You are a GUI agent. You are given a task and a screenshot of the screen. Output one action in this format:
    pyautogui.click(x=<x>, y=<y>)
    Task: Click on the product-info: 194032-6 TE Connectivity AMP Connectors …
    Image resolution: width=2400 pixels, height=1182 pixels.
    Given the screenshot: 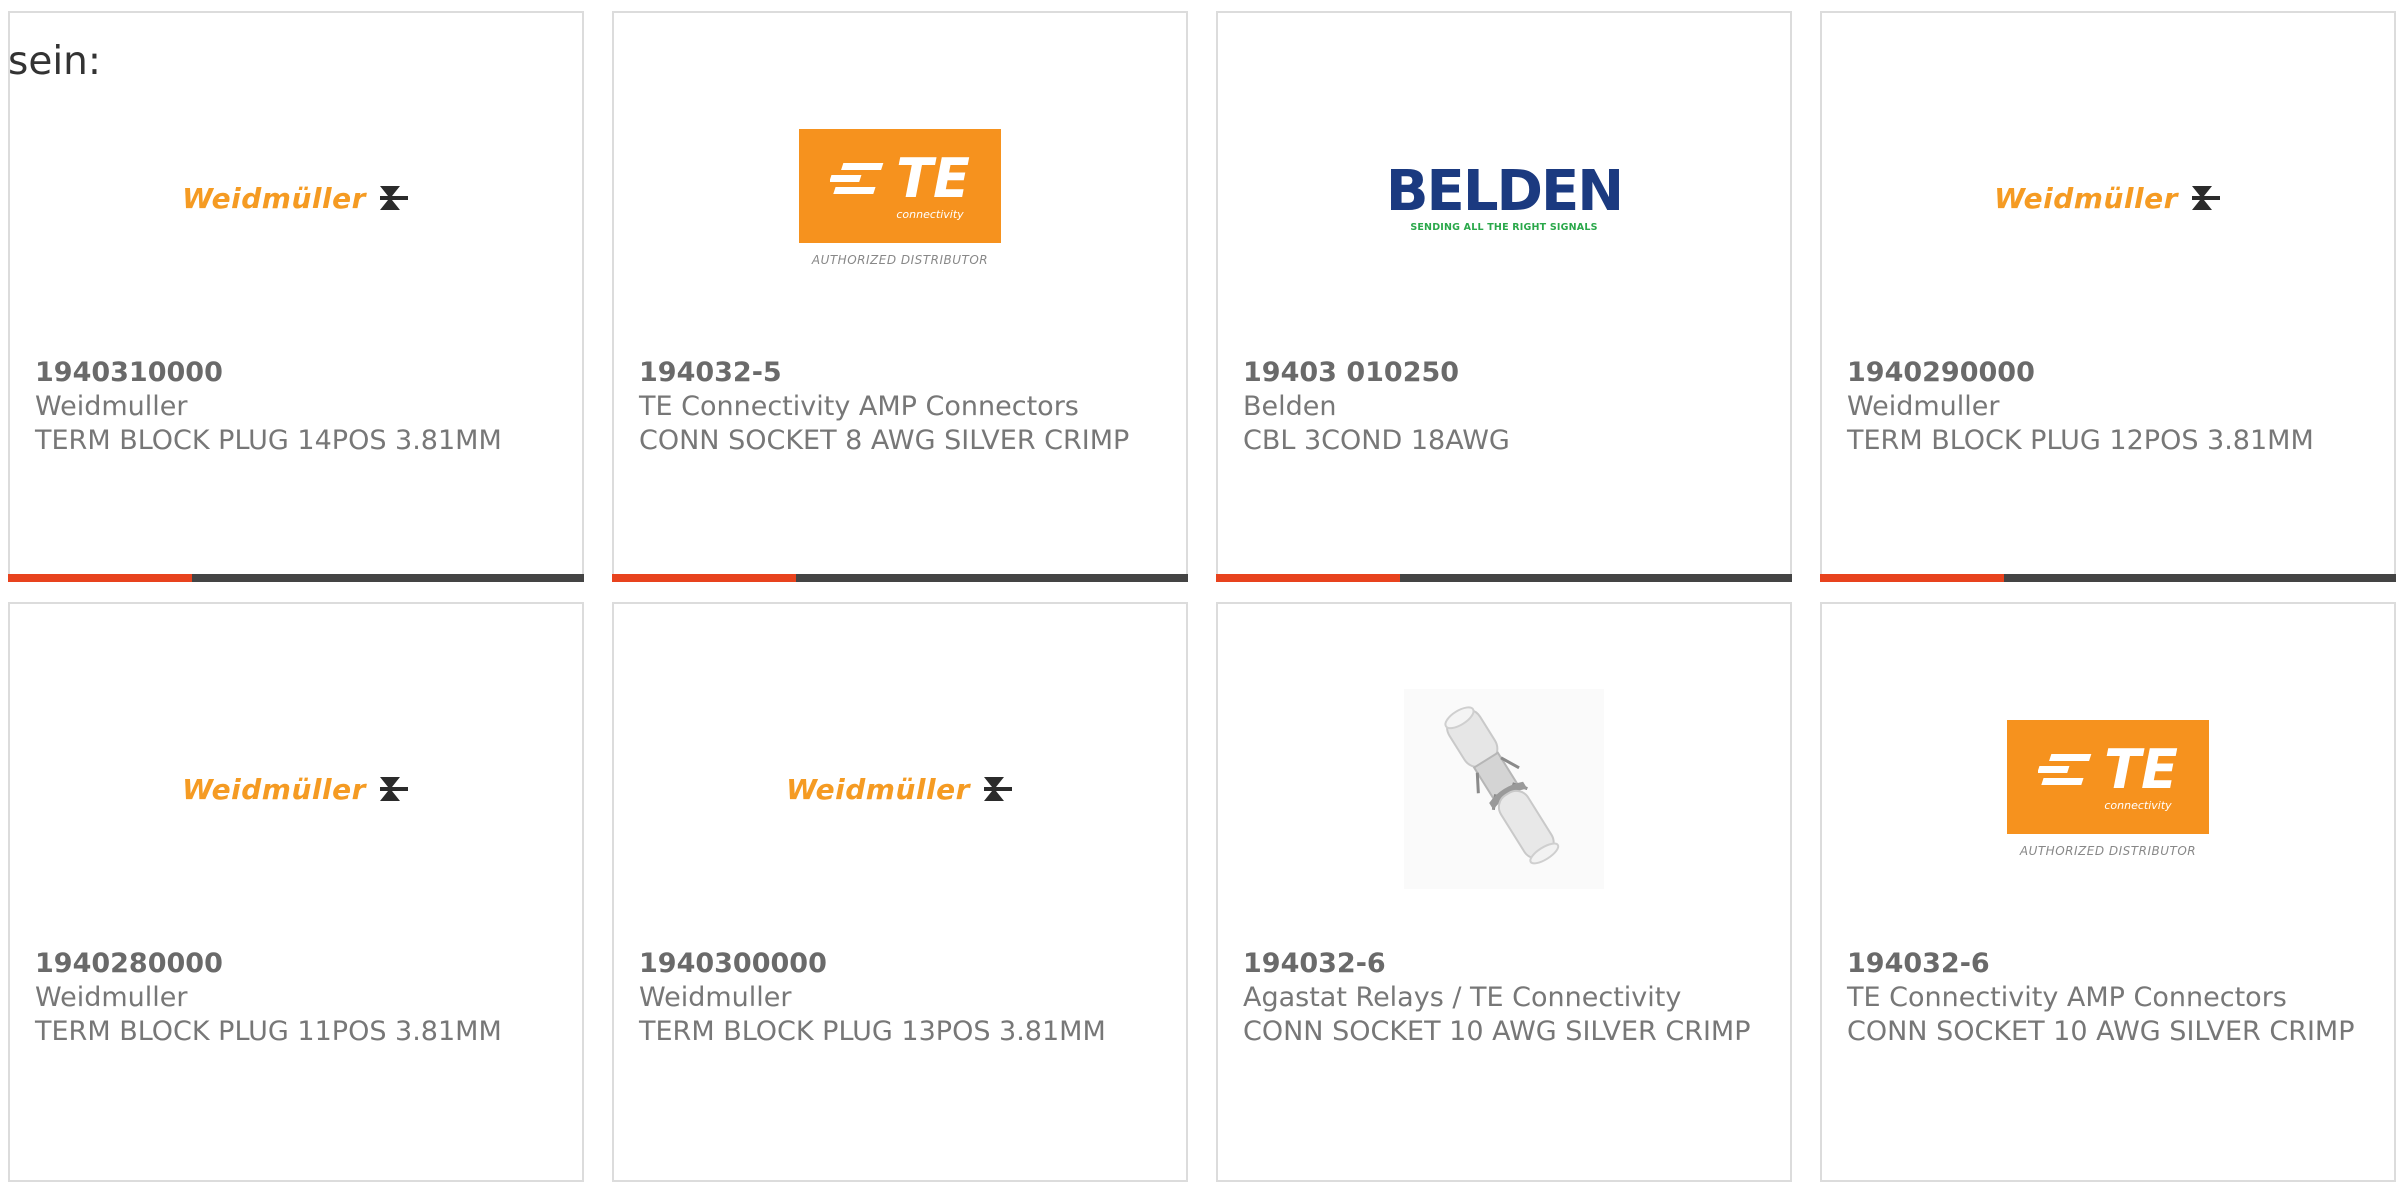 What is the action you would take?
    pyautogui.click(x=2110, y=998)
    